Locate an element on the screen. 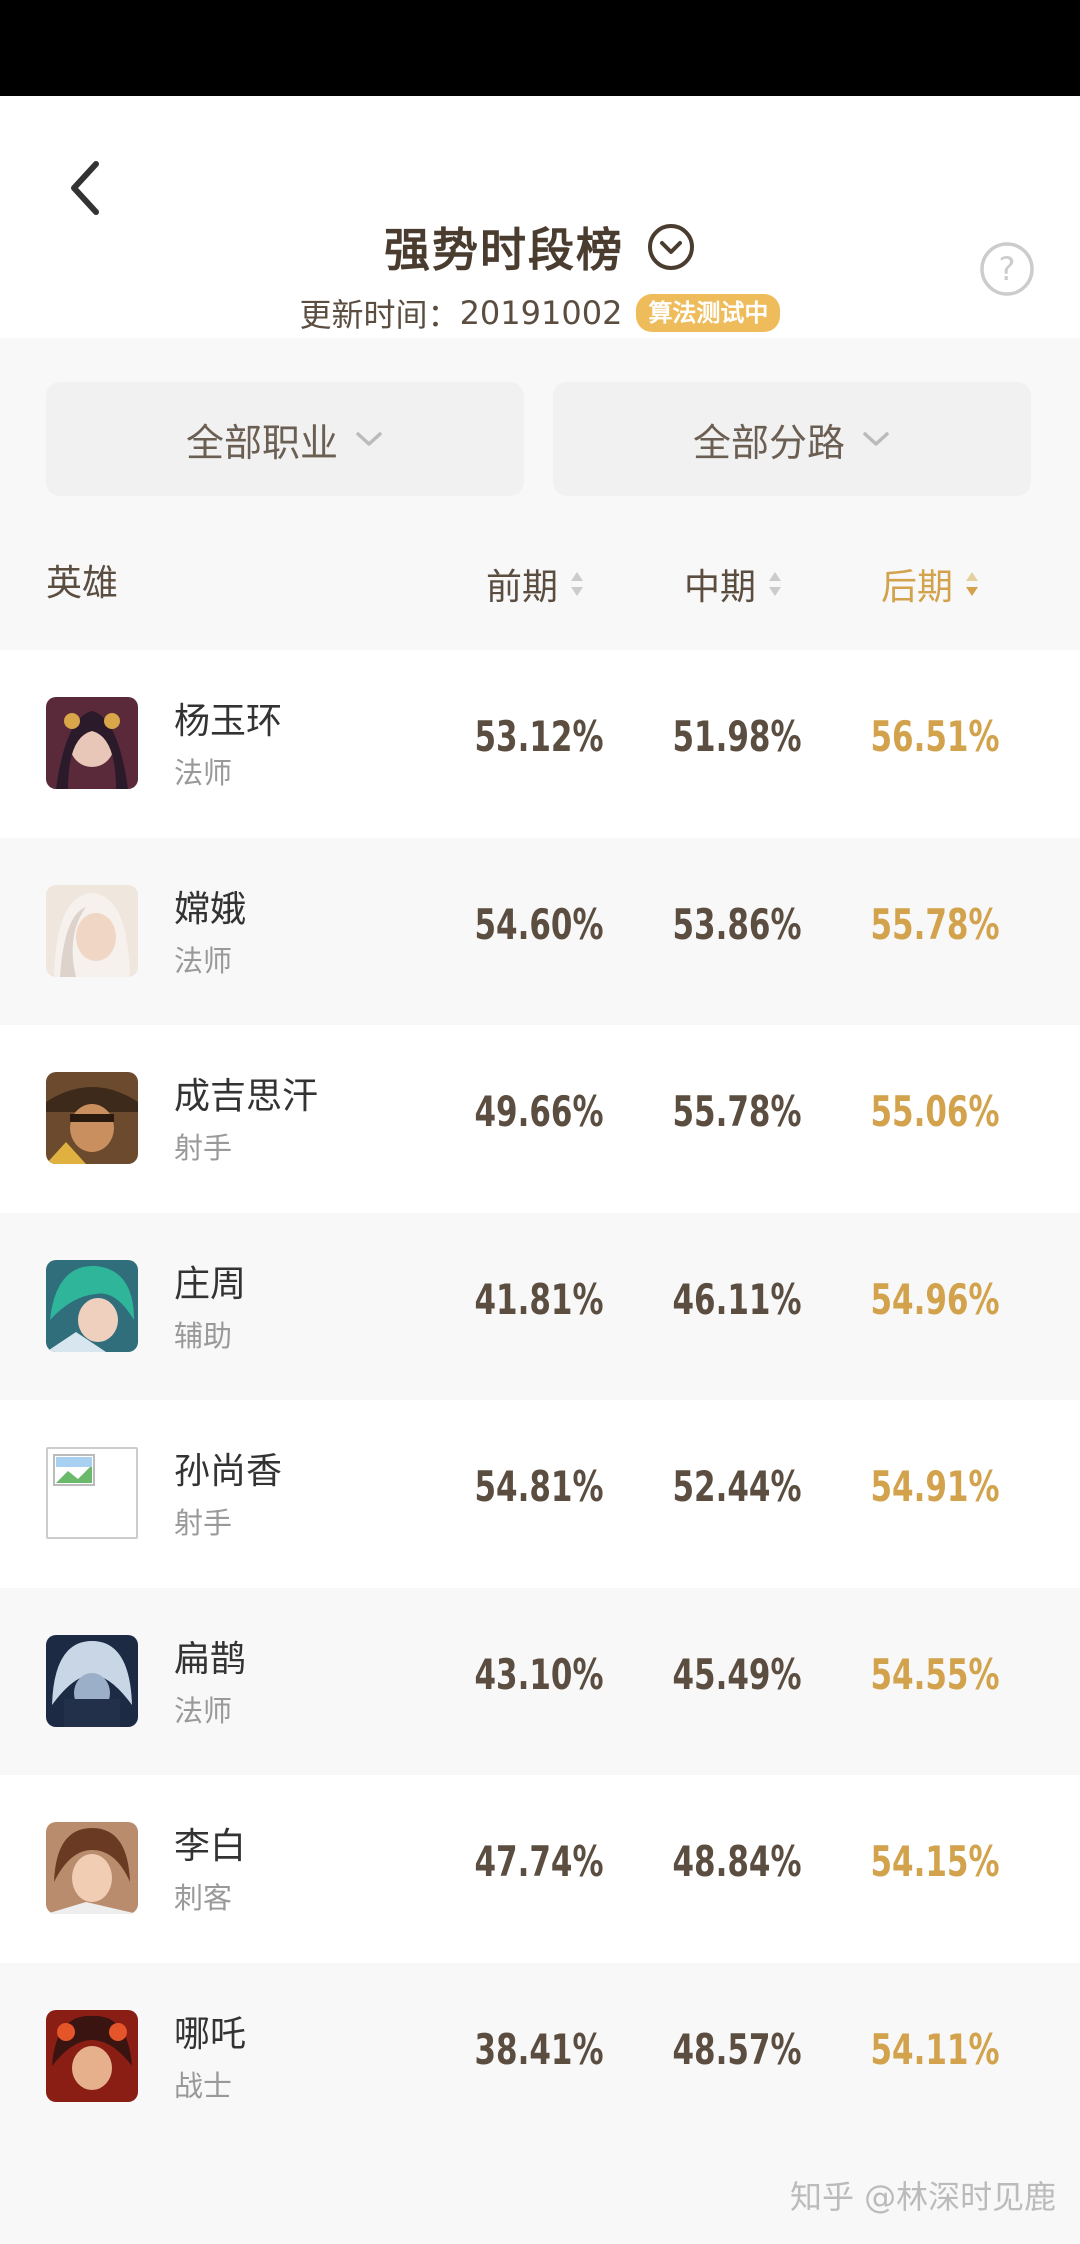  early-sort-header: 前期 is located at coordinates (536, 584).